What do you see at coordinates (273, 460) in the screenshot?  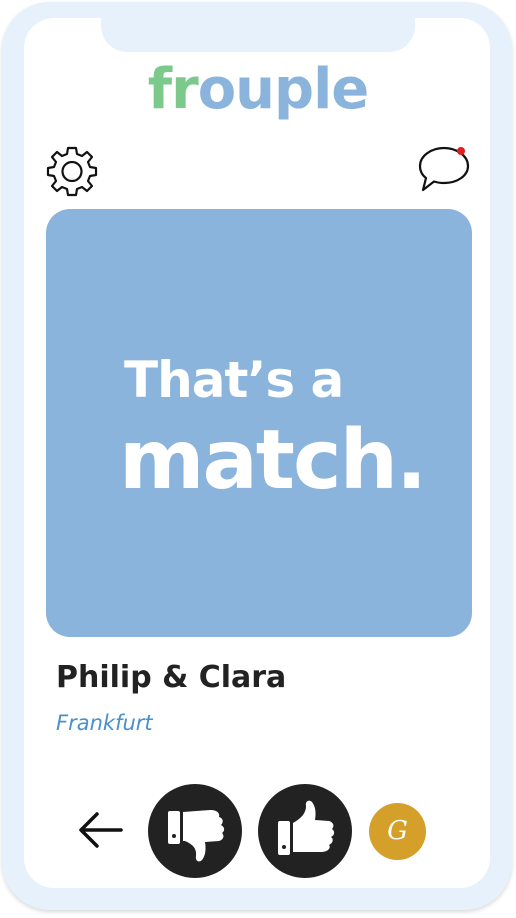 I see `match-title-line2: match.` at bounding box center [273, 460].